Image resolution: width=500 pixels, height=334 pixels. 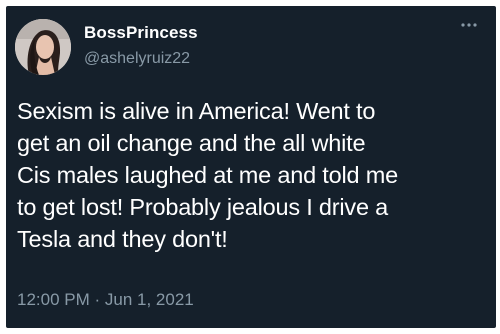 I want to click on avatar, so click(x=43, y=47).